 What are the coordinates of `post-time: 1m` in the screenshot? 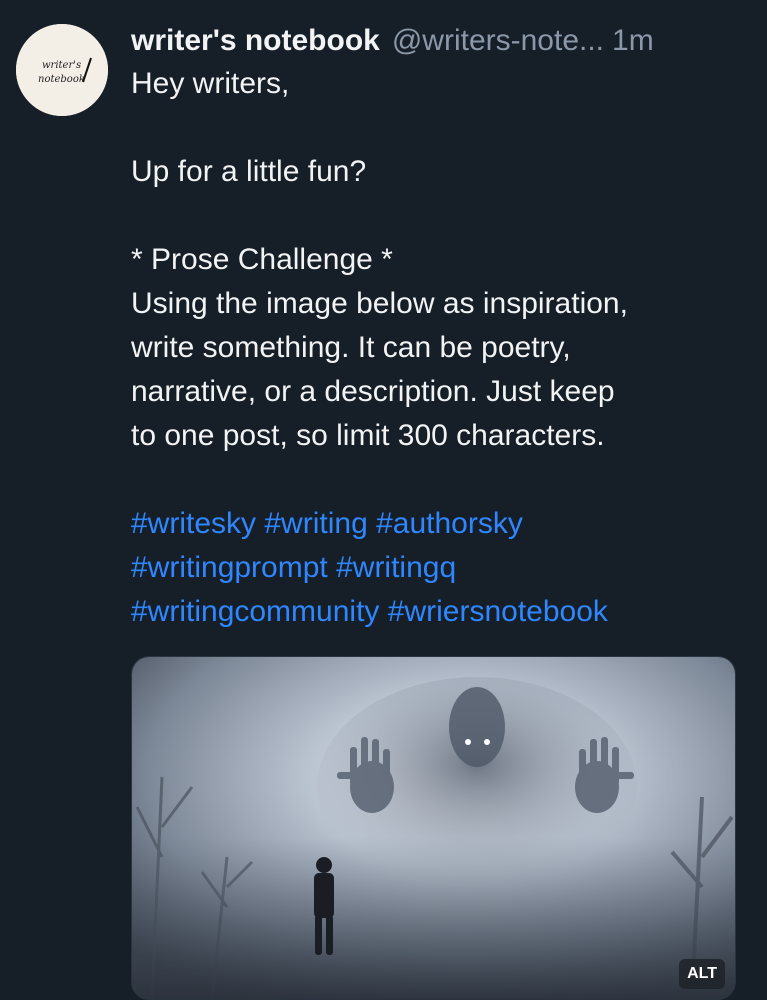 It's located at (633, 41).